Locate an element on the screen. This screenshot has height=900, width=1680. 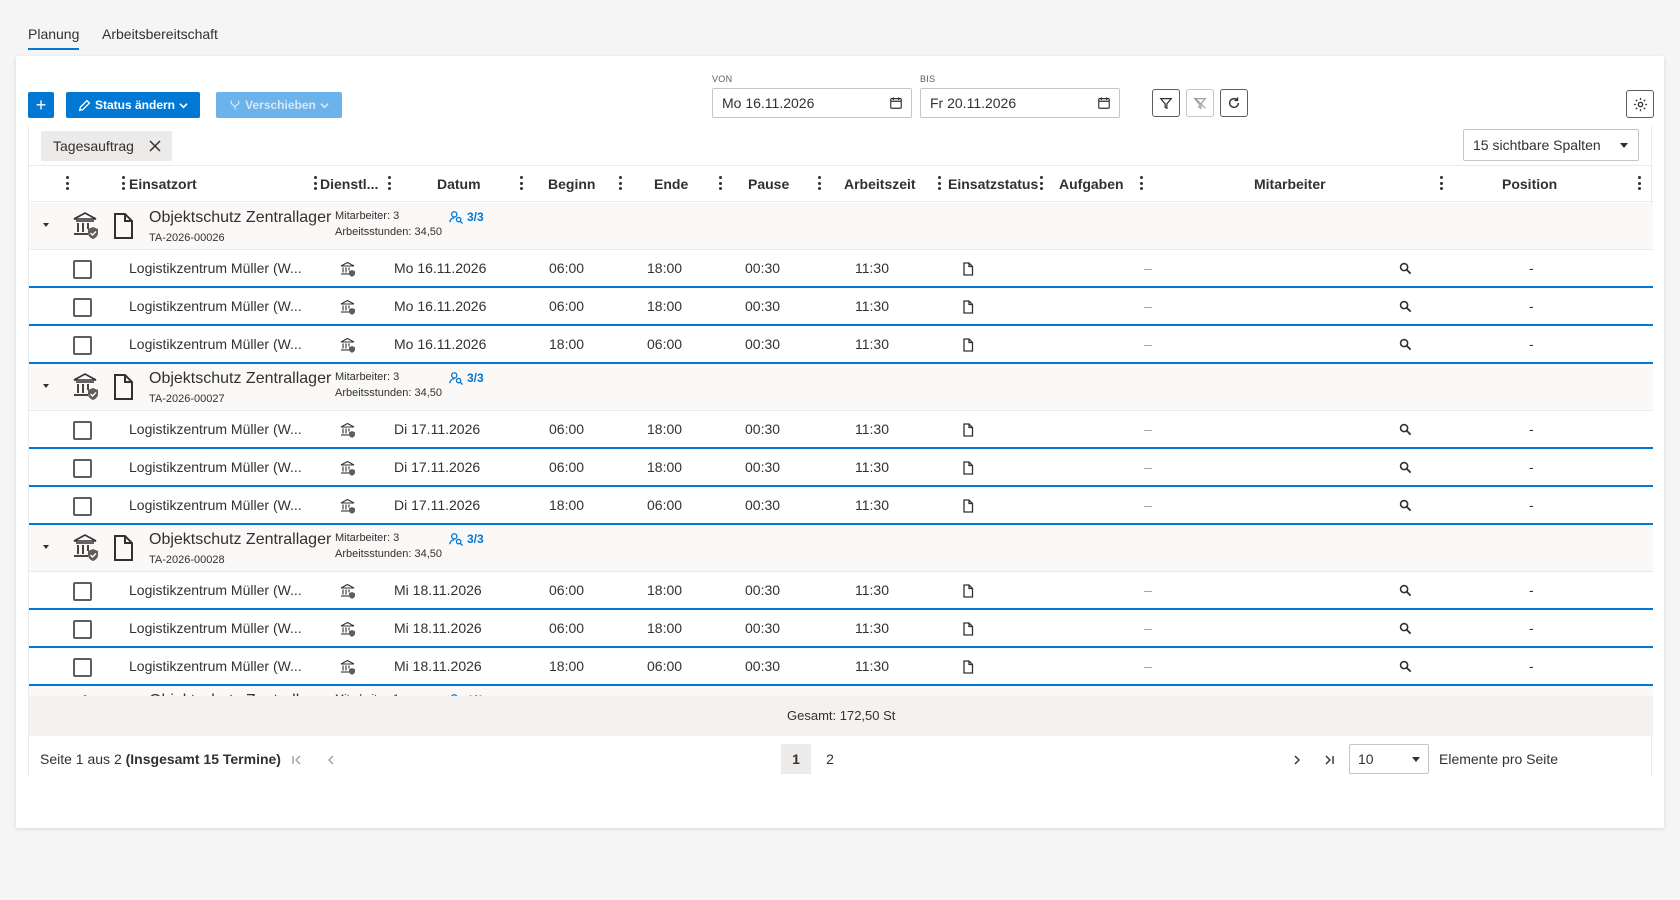
col-einsatzstatus: Einsatzstatus is located at coordinates (993, 184).